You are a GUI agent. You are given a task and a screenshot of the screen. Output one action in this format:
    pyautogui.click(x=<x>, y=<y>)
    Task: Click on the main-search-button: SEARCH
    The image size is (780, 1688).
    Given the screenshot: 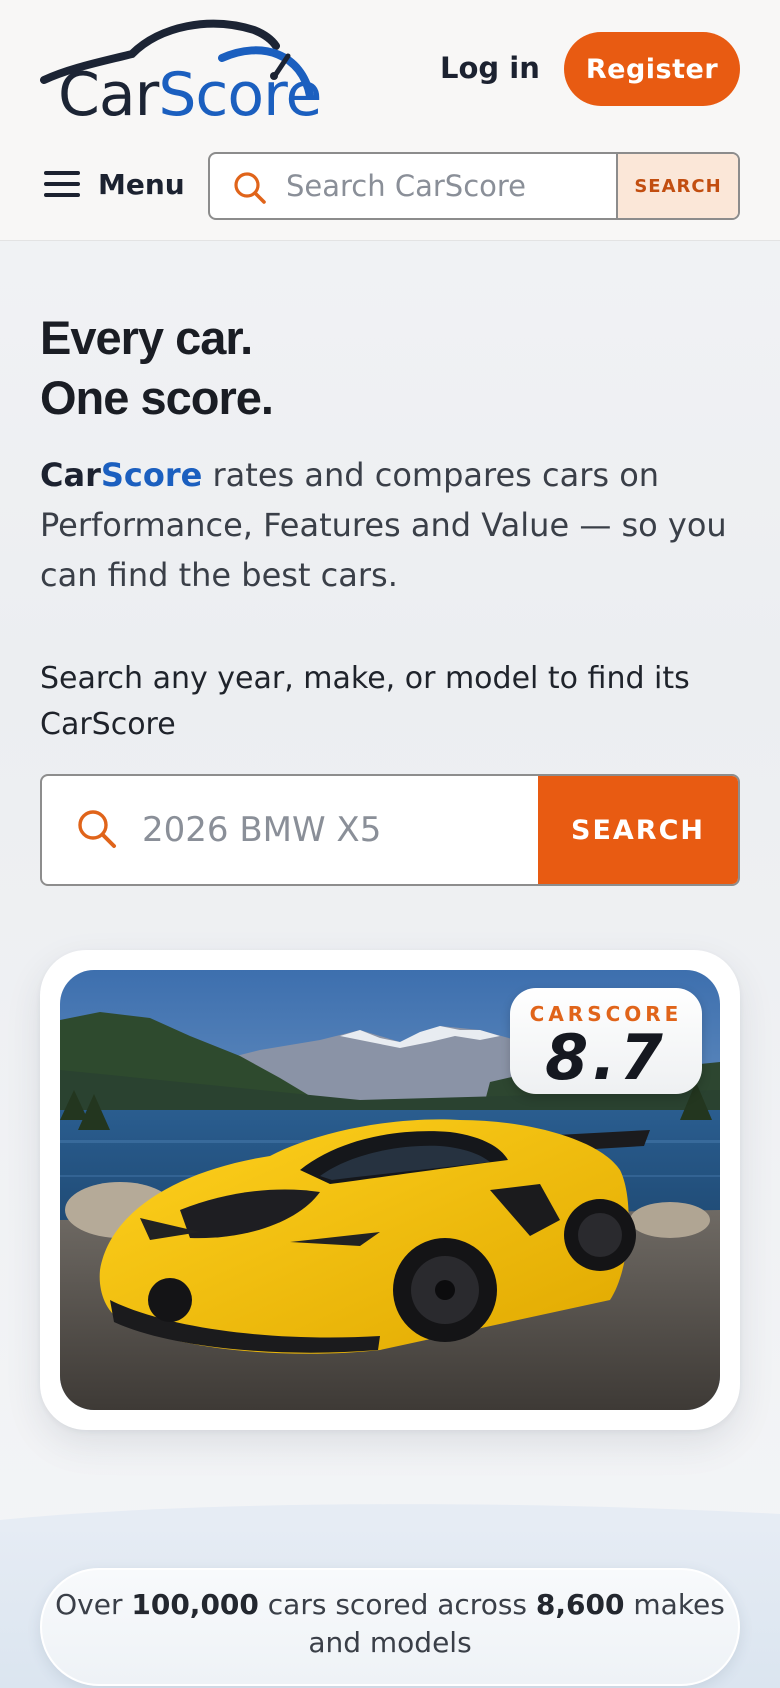 What is the action you would take?
    pyautogui.click(x=638, y=830)
    